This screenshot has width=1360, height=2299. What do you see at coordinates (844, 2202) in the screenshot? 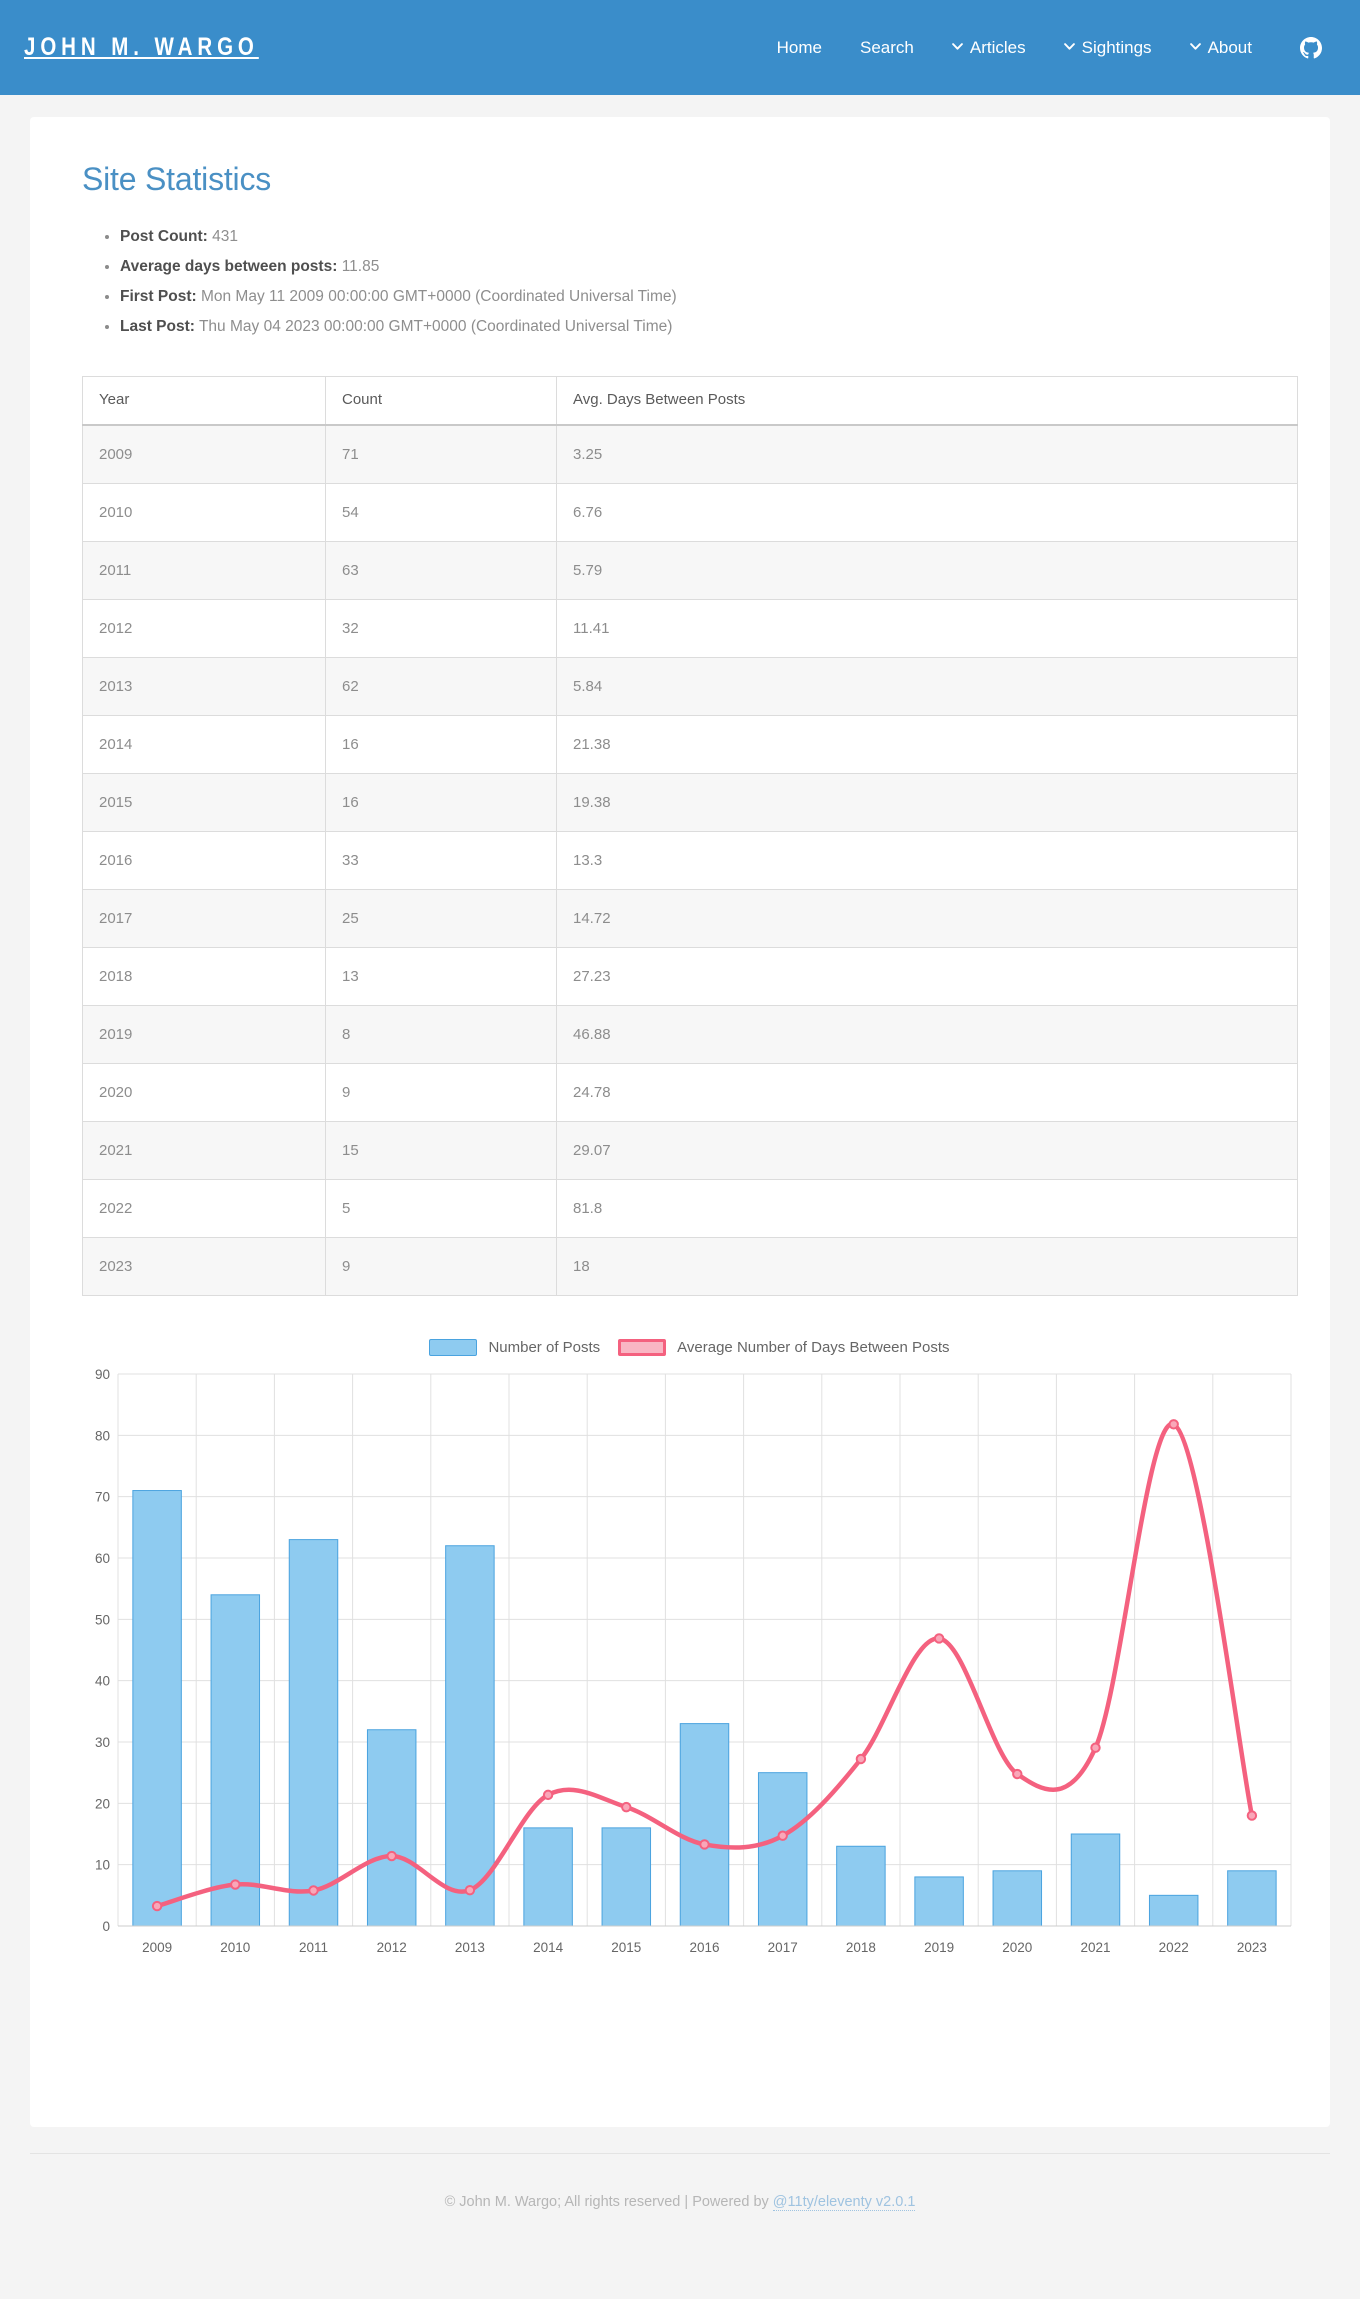
I see `eleventy-link: @11ty/eleventy v2.0.1` at bounding box center [844, 2202].